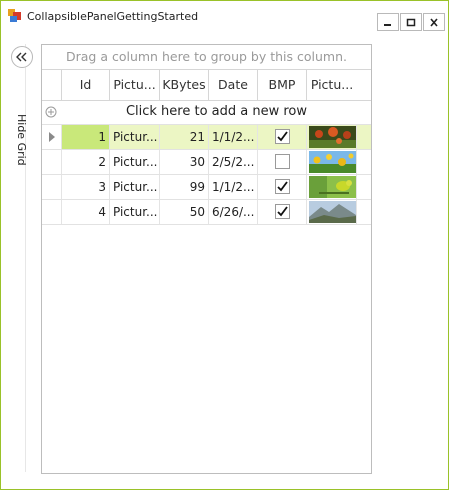  I want to click on close-button, so click(434, 22).